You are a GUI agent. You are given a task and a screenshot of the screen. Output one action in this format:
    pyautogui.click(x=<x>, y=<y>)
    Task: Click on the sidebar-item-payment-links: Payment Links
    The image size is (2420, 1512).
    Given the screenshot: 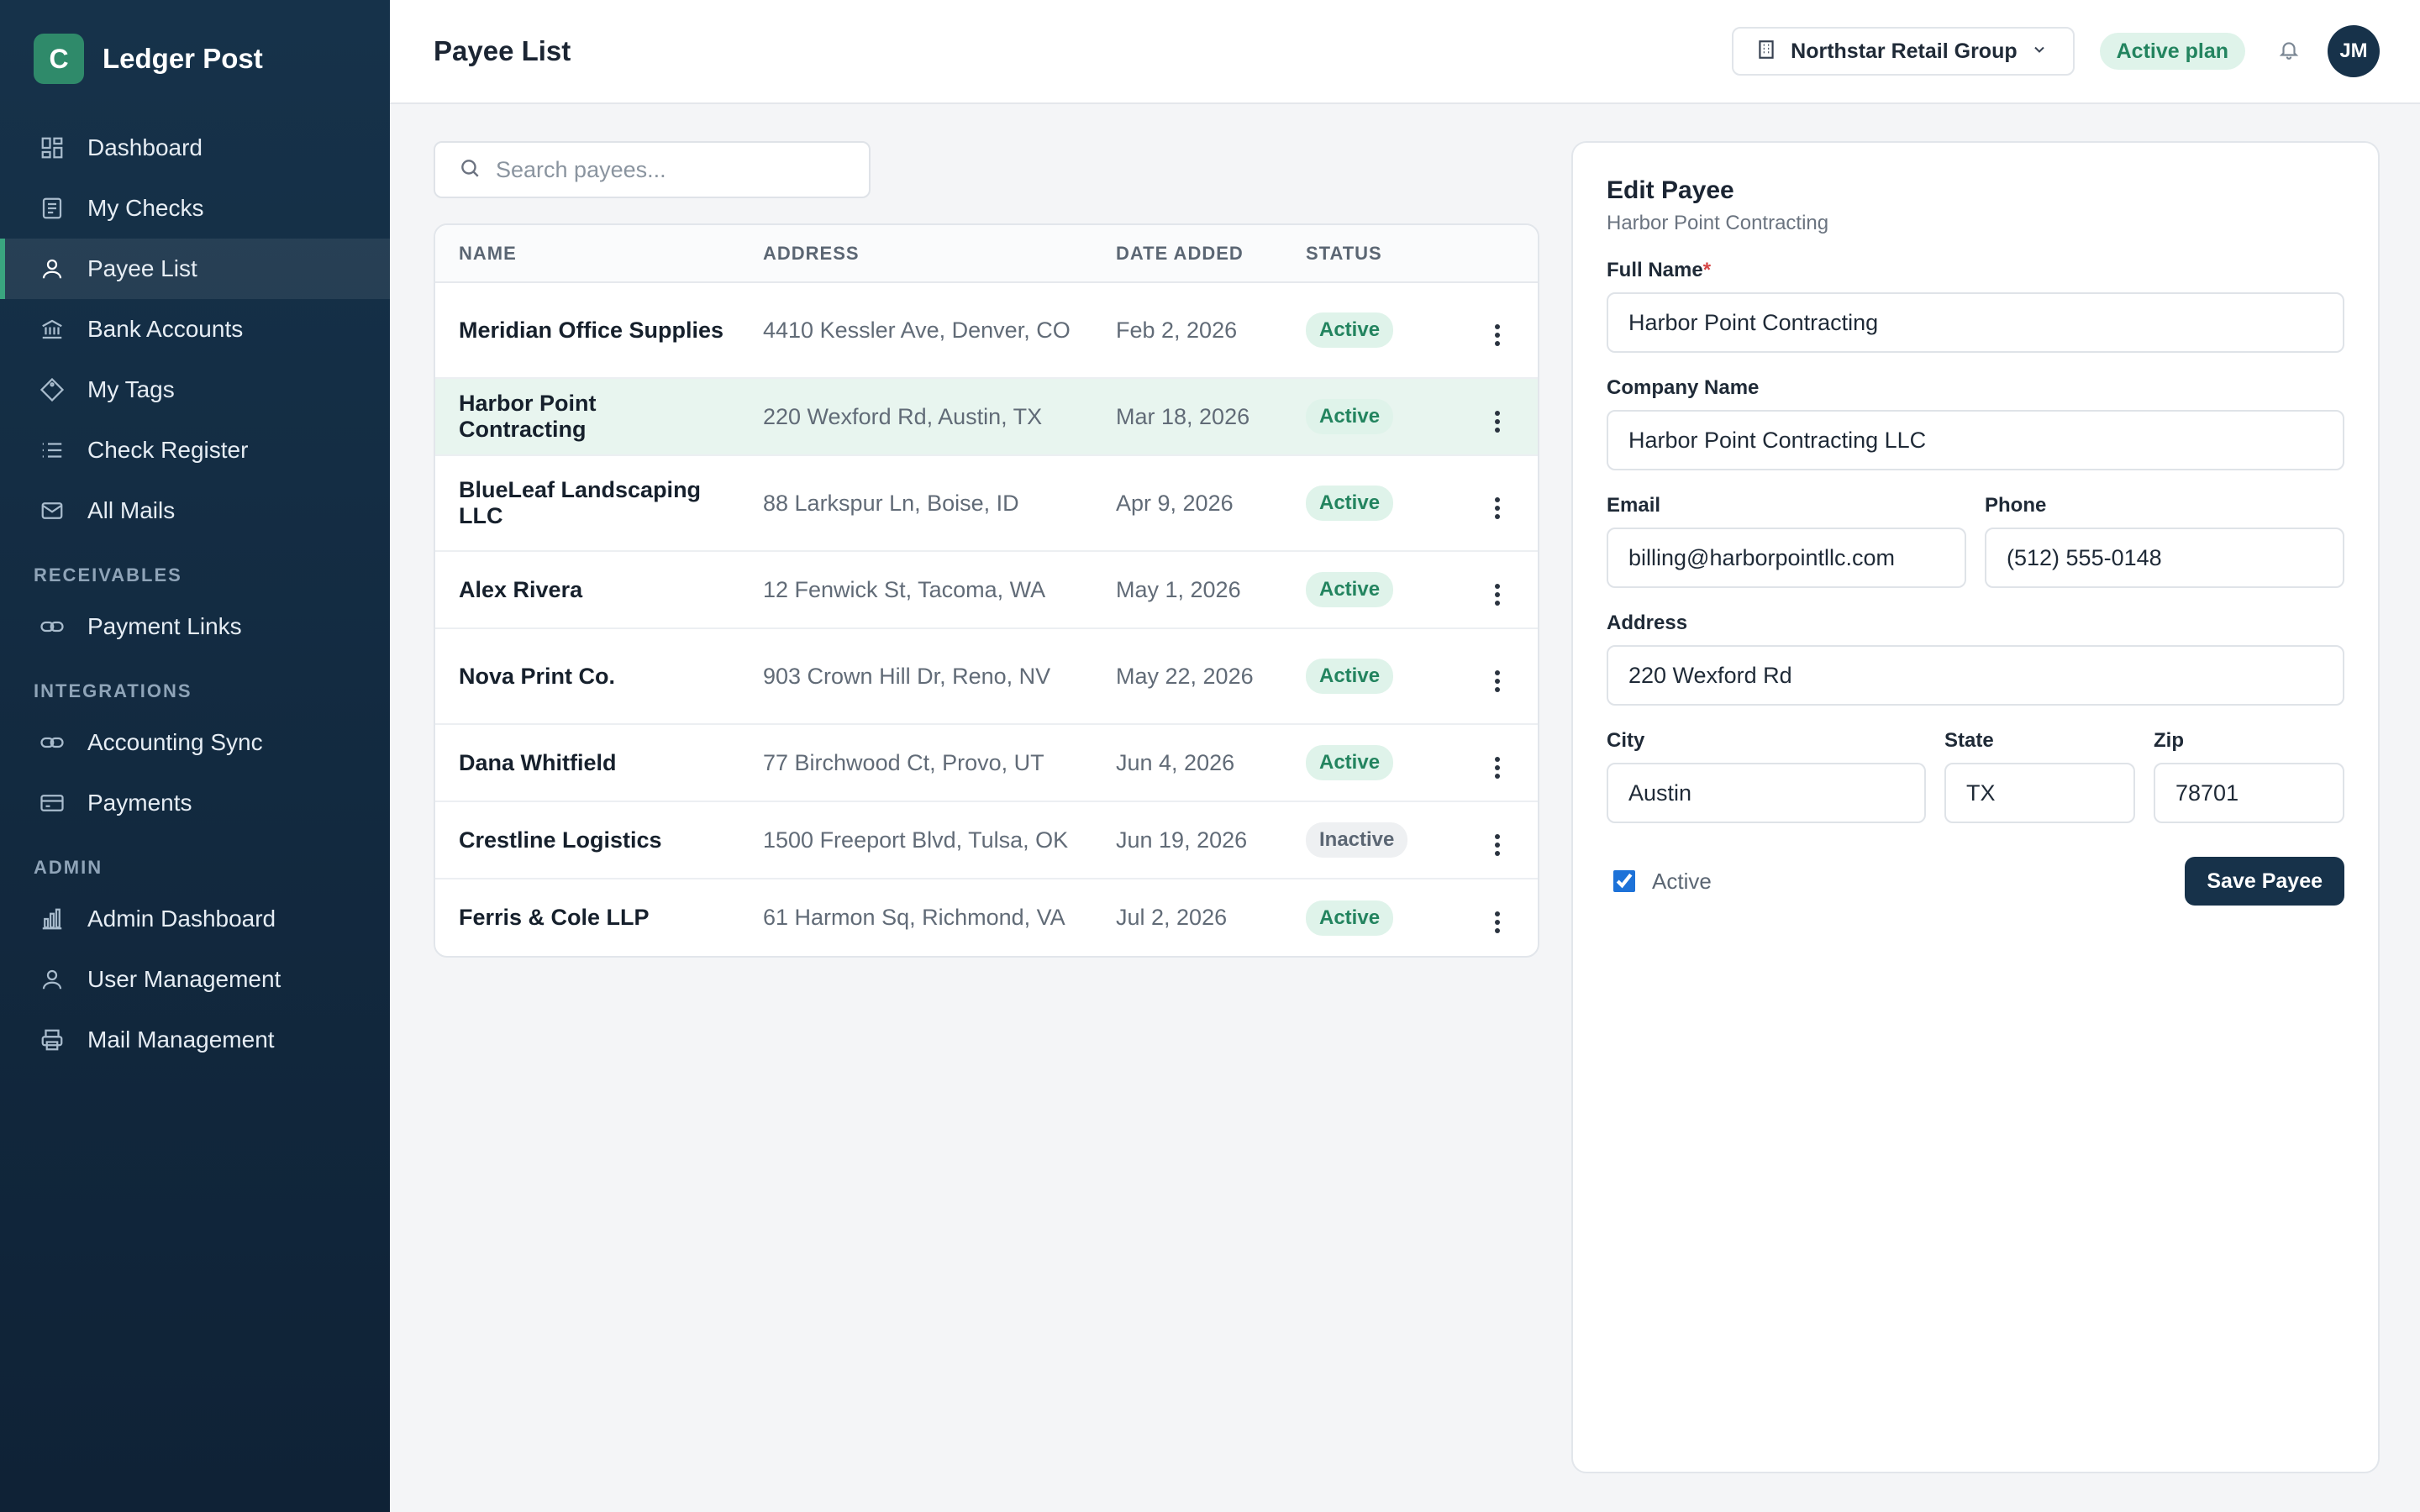 What is the action you would take?
    pyautogui.click(x=195, y=626)
    